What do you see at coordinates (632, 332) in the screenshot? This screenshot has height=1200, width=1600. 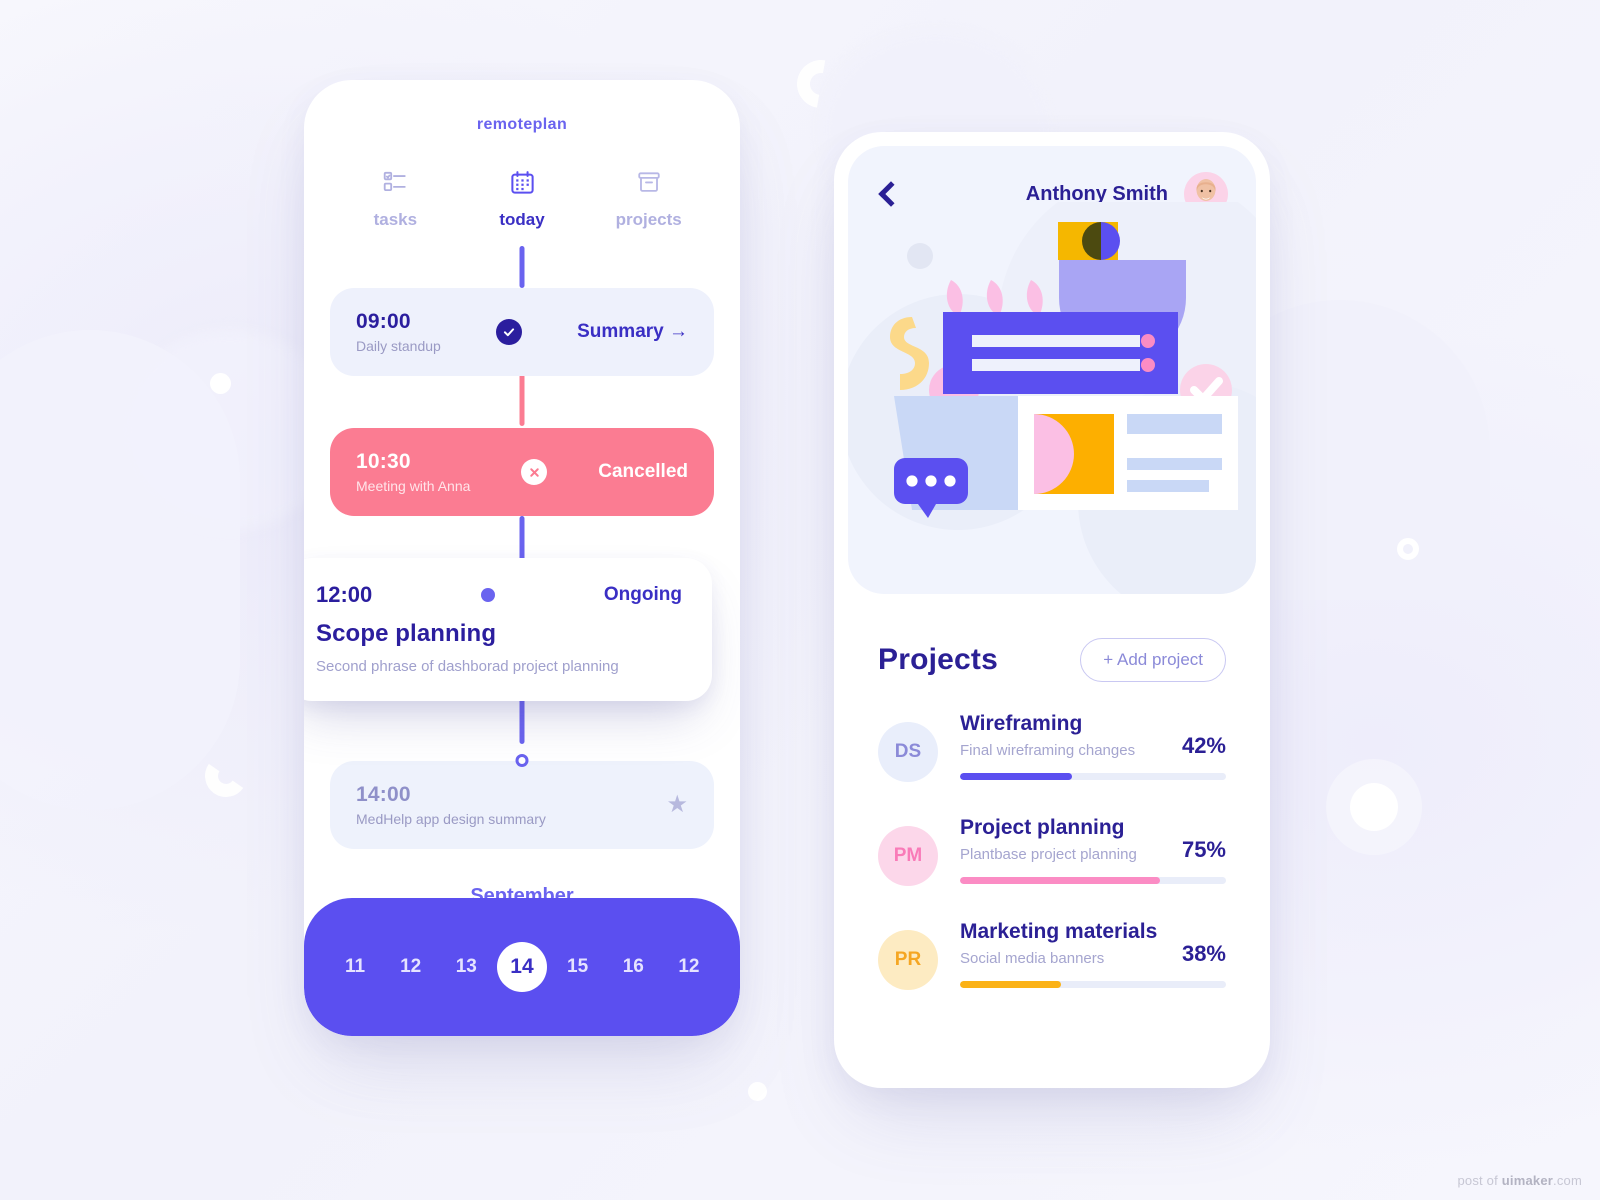 I see `event-status: Summary →` at bounding box center [632, 332].